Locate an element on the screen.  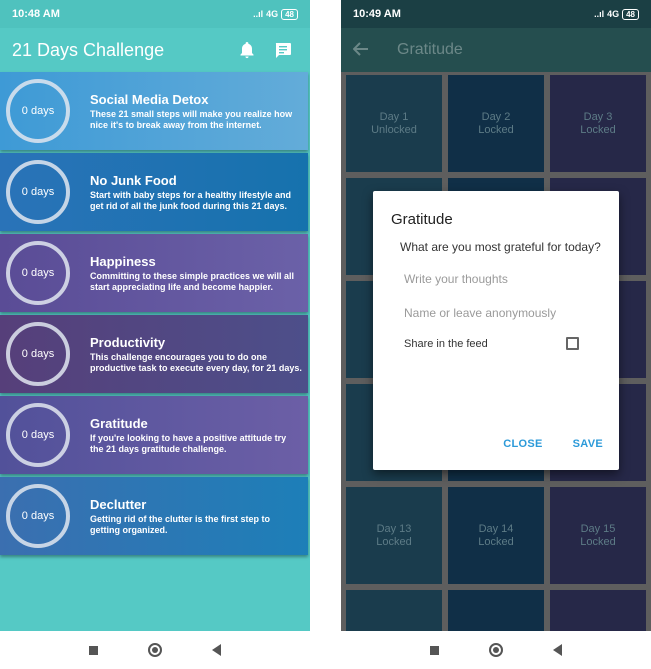
day-tile: Day 17 is located at coordinates (496, 610).